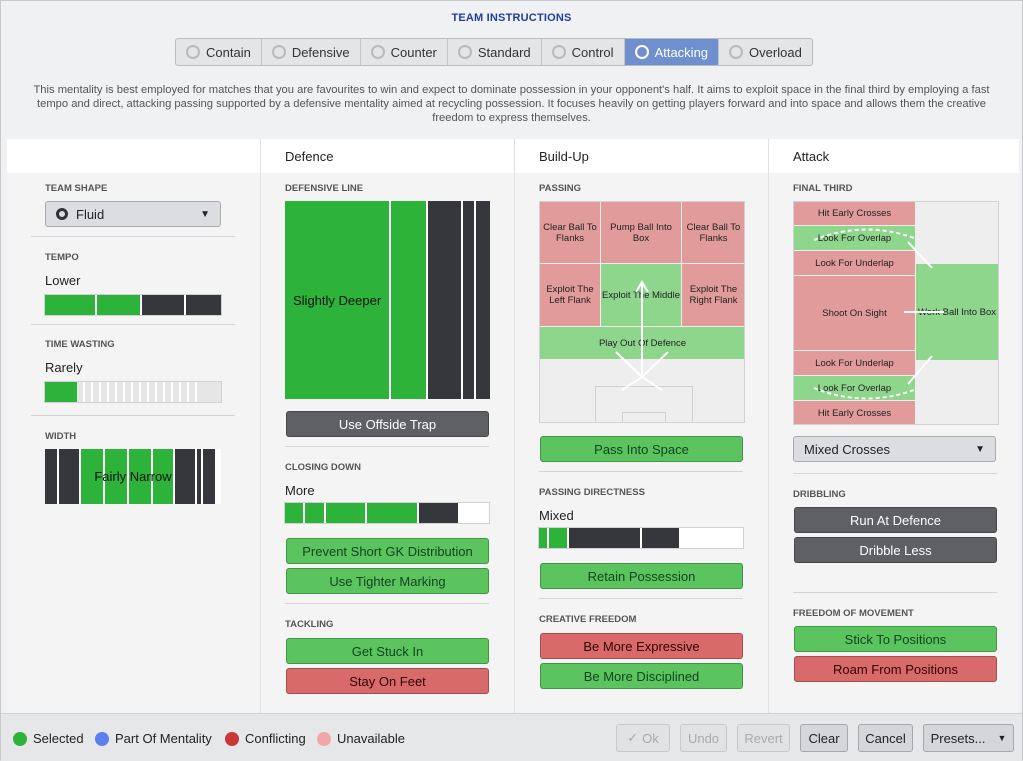 This screenshot has height=761, width=1023. What do you see at coordinates (824, 738) in the screenshot?
I see `clear-button: Clear` at bounding box center [824, 738].